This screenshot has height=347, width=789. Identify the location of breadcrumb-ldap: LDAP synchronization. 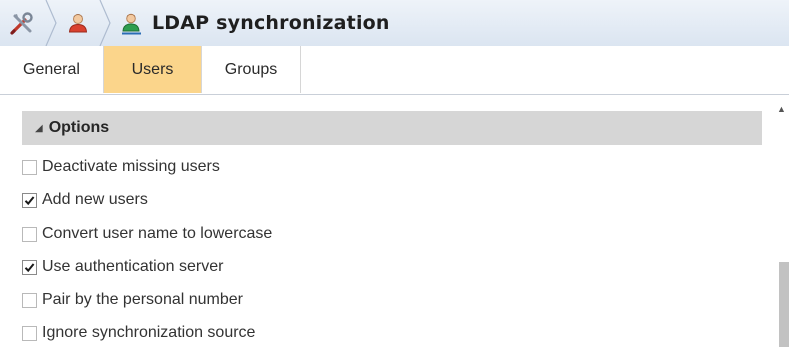
(251, 23).